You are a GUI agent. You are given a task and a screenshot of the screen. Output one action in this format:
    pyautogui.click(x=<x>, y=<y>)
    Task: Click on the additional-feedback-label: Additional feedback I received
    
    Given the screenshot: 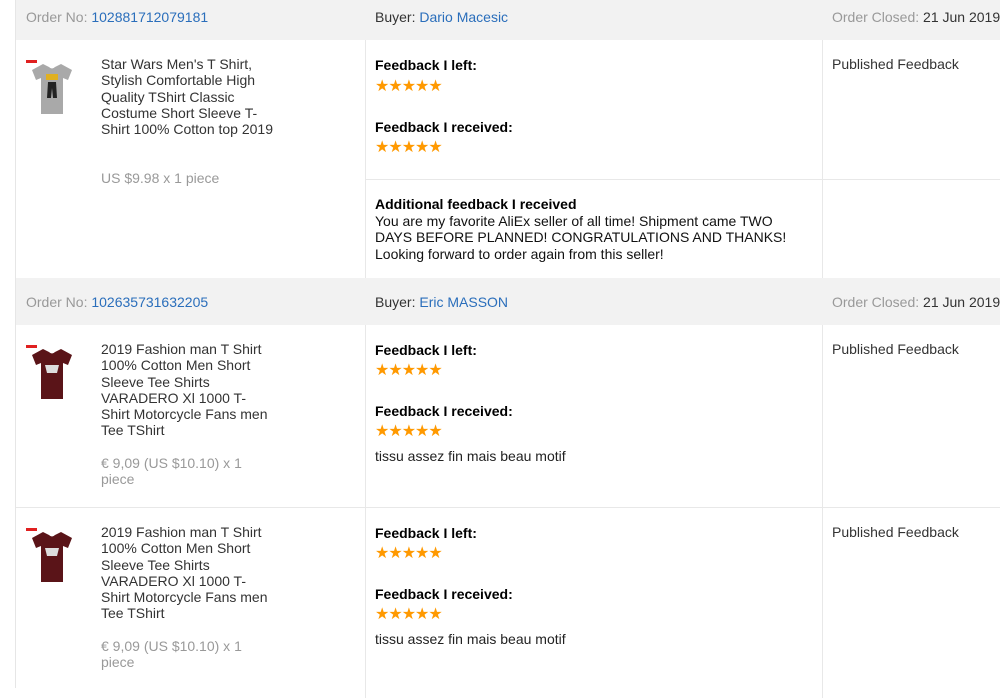 What is the action you would take?
    pyautogui.click(x=476, y=204)
    